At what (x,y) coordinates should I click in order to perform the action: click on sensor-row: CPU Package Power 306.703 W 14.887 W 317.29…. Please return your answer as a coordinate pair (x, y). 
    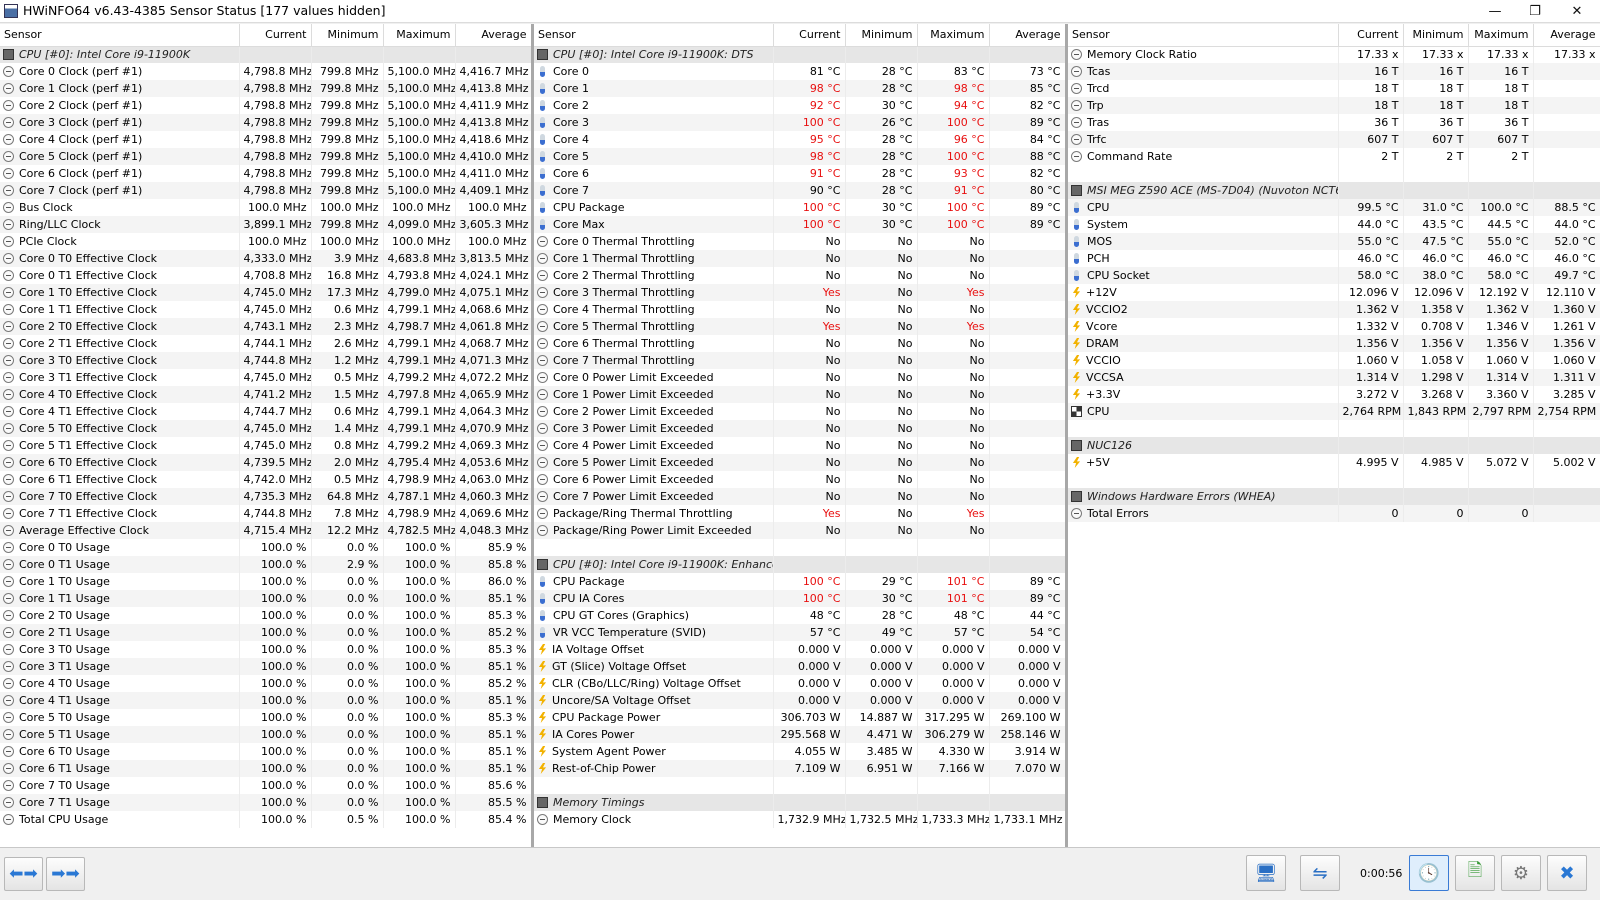
    Looking at the image, I should click on (799, 717).